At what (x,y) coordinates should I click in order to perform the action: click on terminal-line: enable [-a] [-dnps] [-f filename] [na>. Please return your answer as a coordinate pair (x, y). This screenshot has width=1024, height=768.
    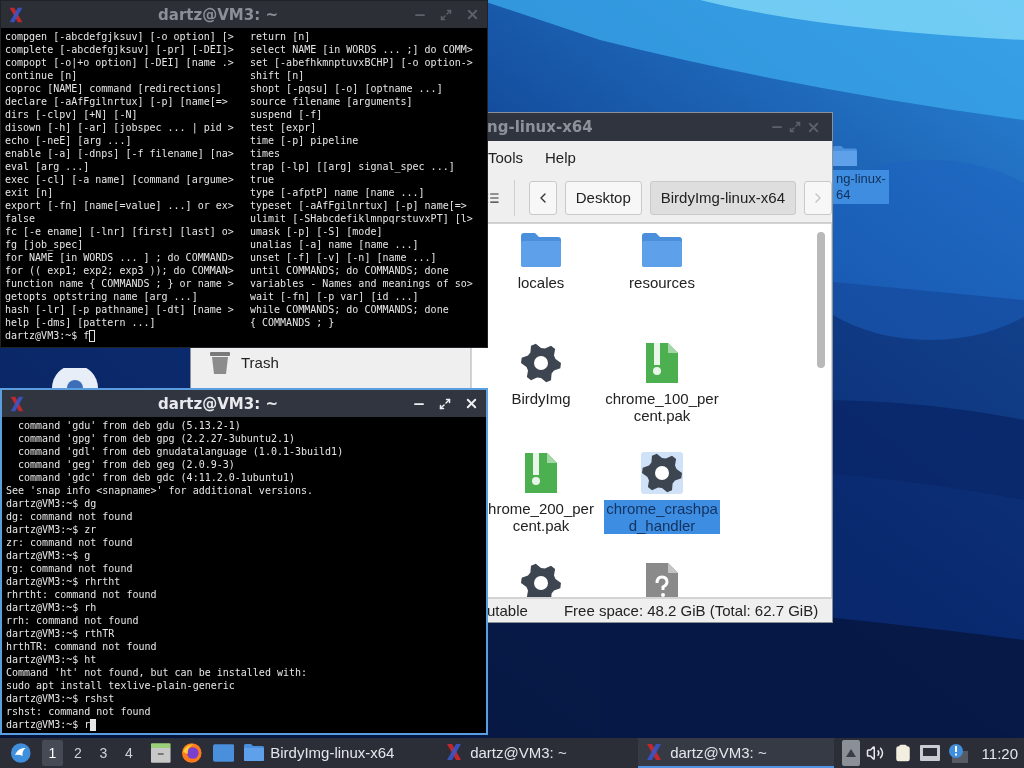
    Looking at the image, I should click on (120, 153).